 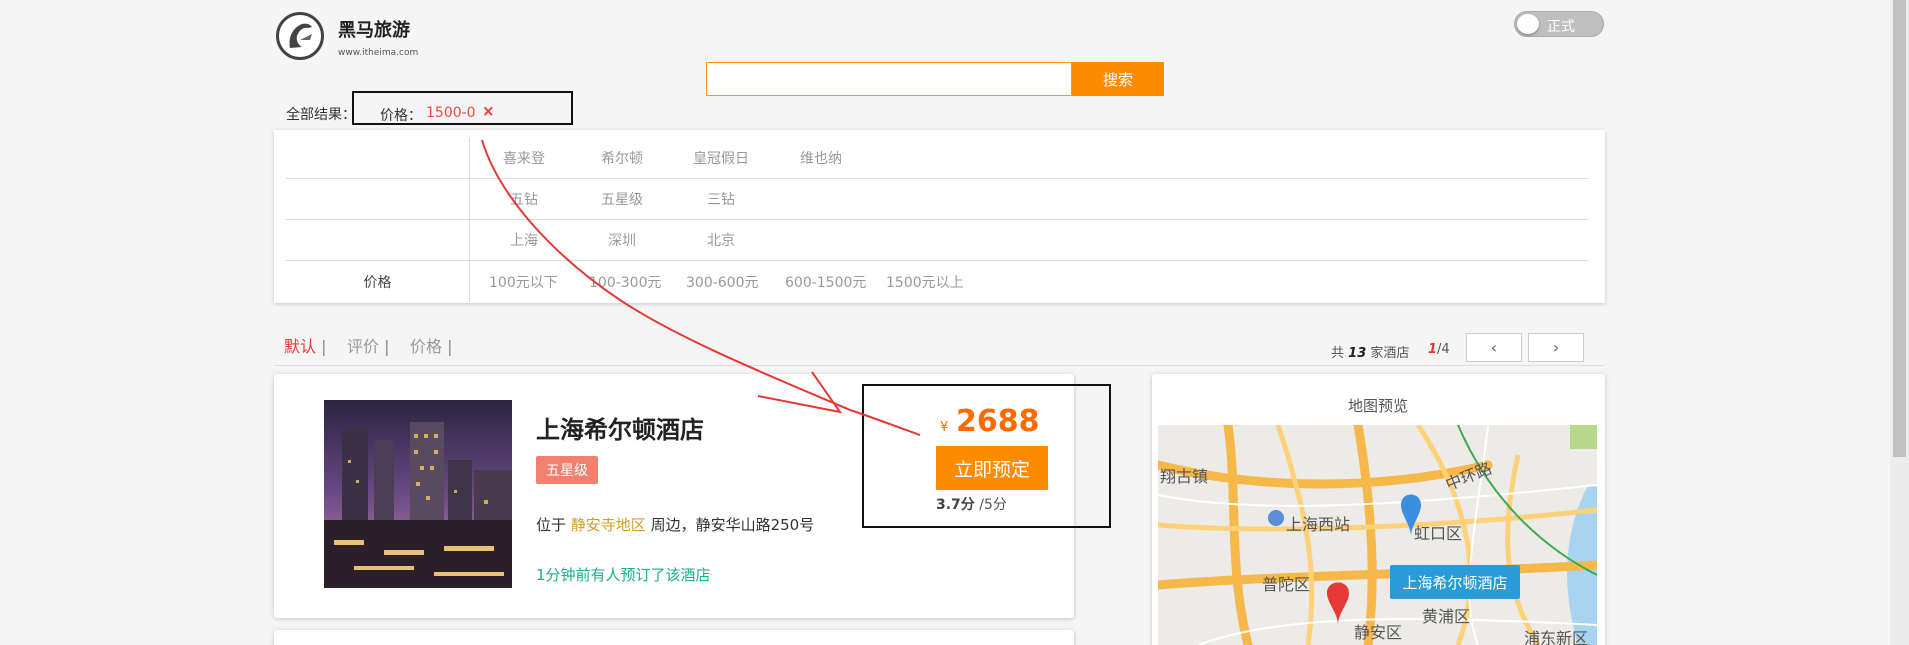 I want to click on sort-rating: 评价 |, so click(x=368, y=345).